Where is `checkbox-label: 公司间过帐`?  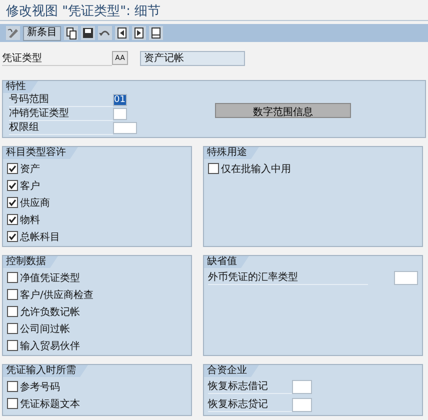
checkbox-label: 公司间过帐 is located at coordinates (45, 329).